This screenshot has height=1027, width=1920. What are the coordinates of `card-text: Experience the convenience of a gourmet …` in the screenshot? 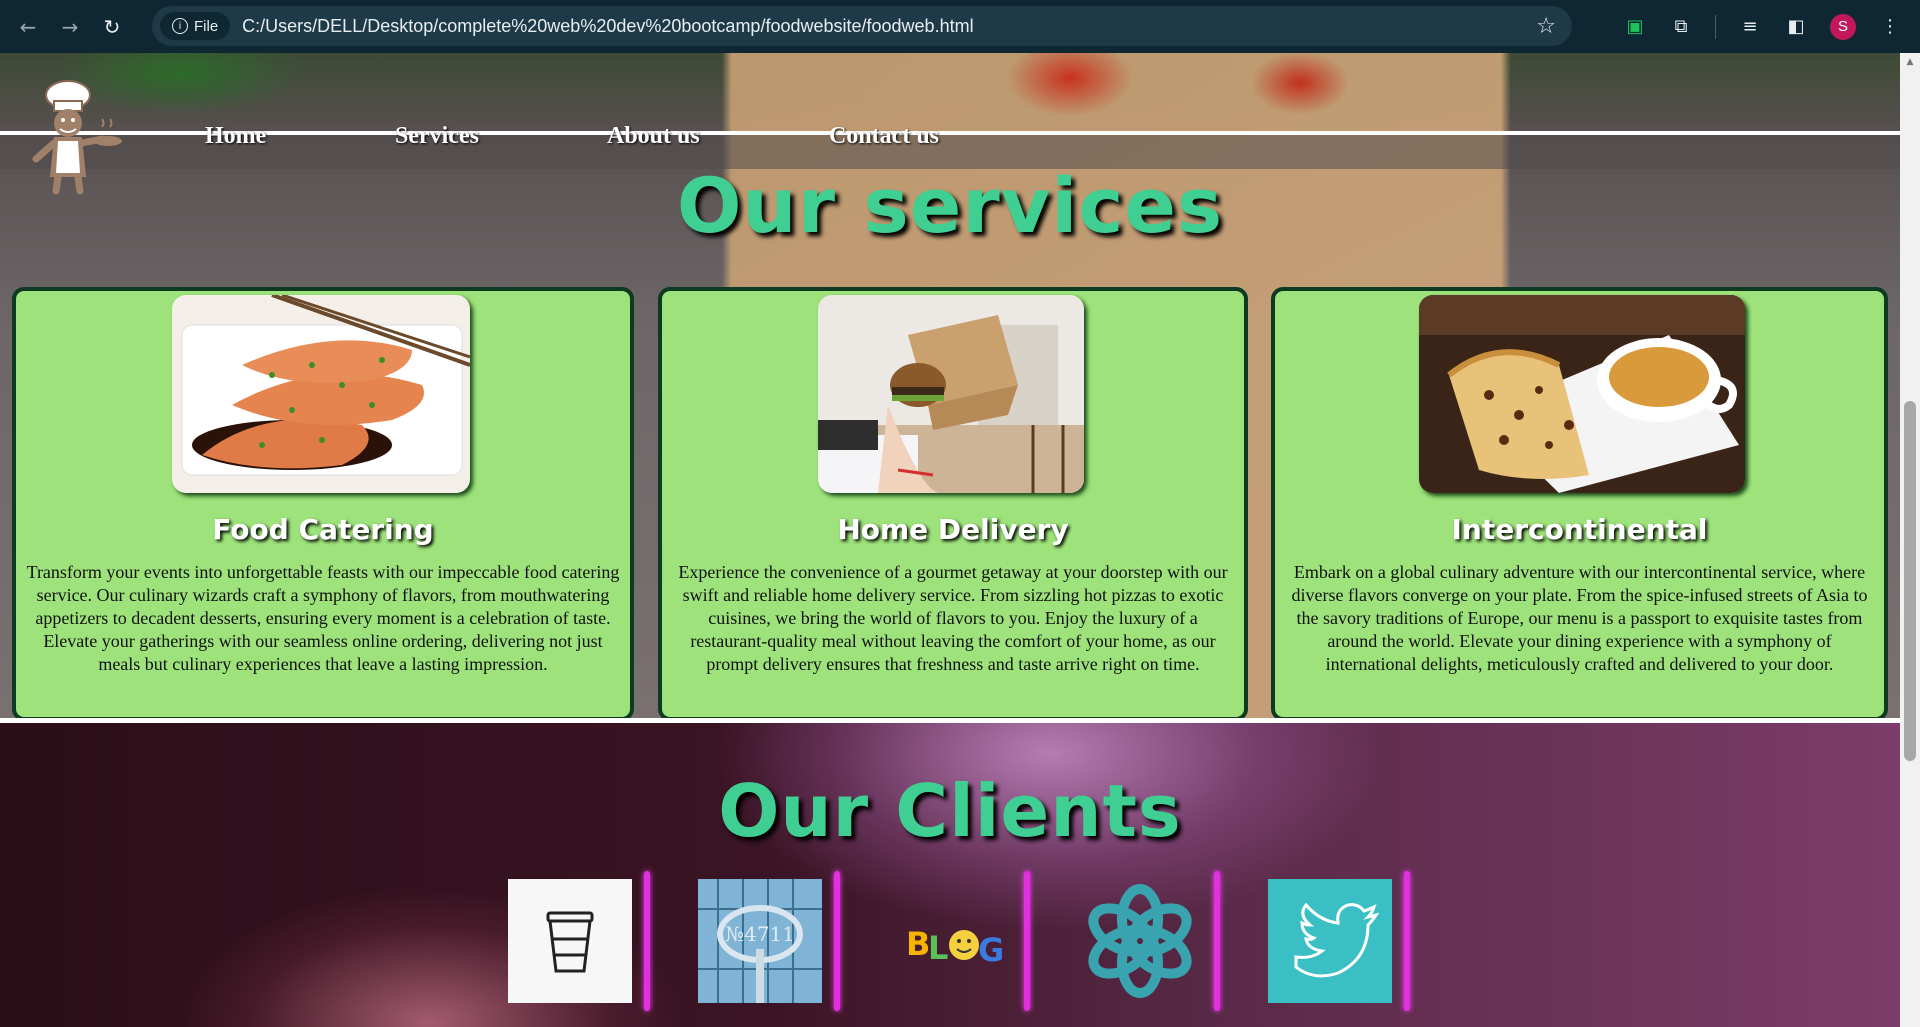 It's located at (953, 618).